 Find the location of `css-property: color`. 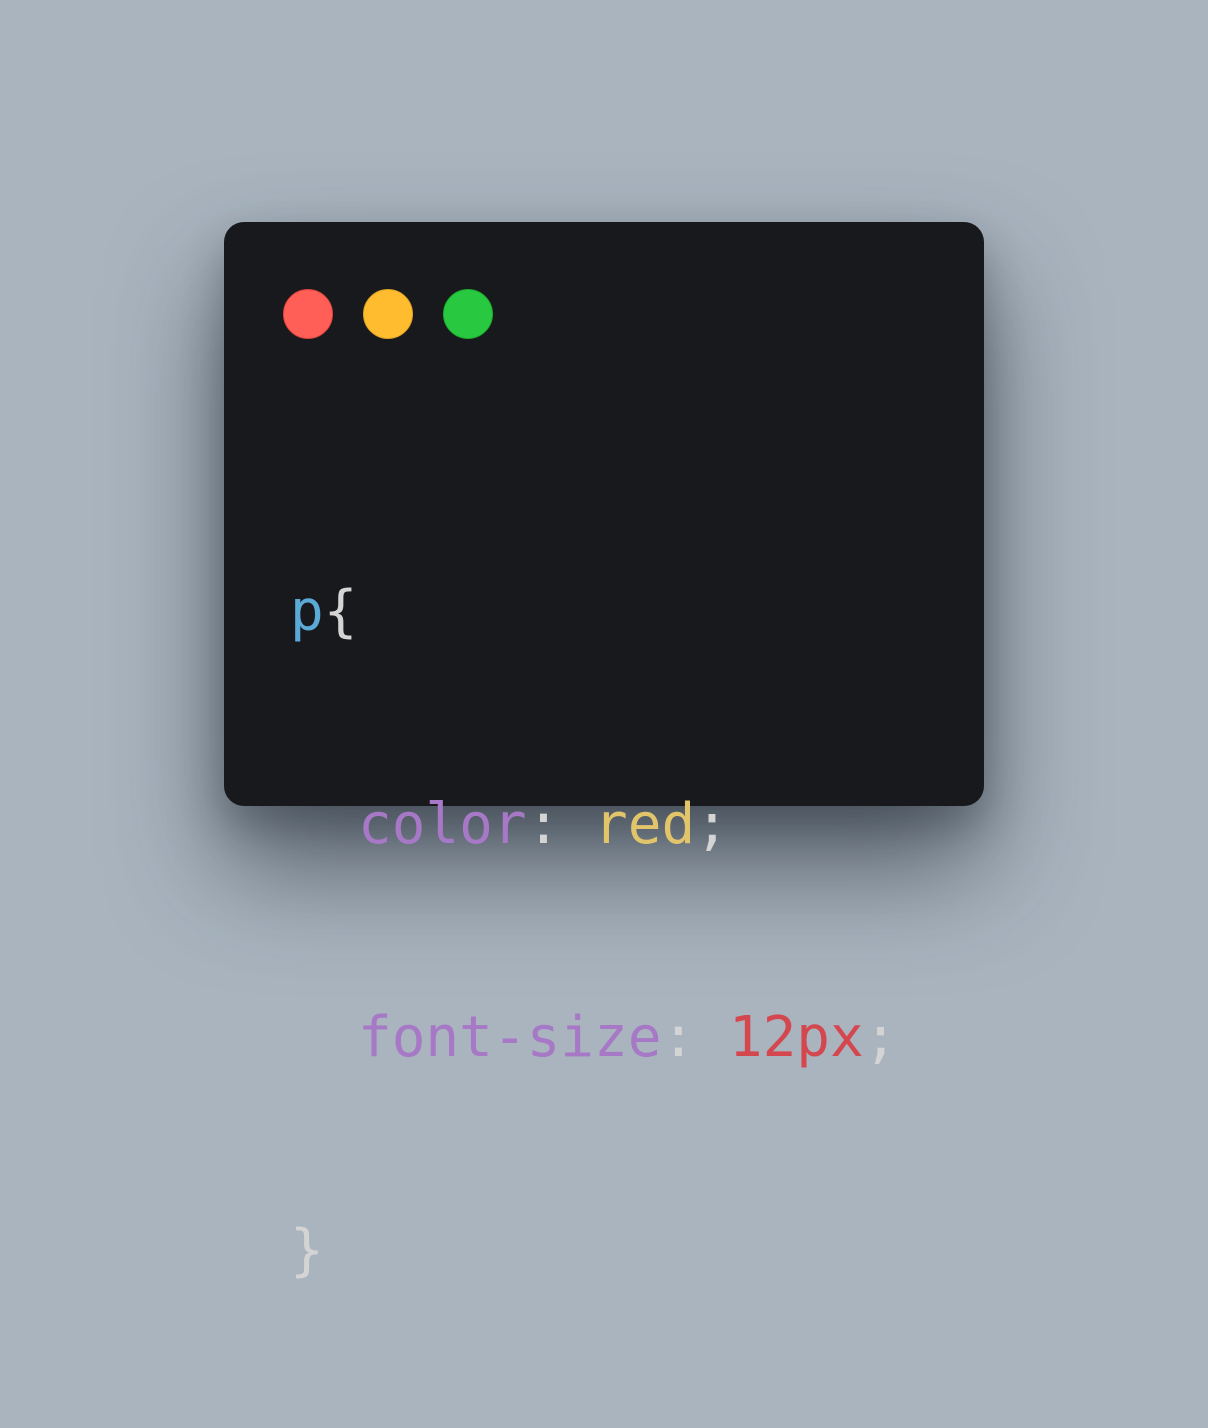

css-property: color is located at coordinates (442, 824).